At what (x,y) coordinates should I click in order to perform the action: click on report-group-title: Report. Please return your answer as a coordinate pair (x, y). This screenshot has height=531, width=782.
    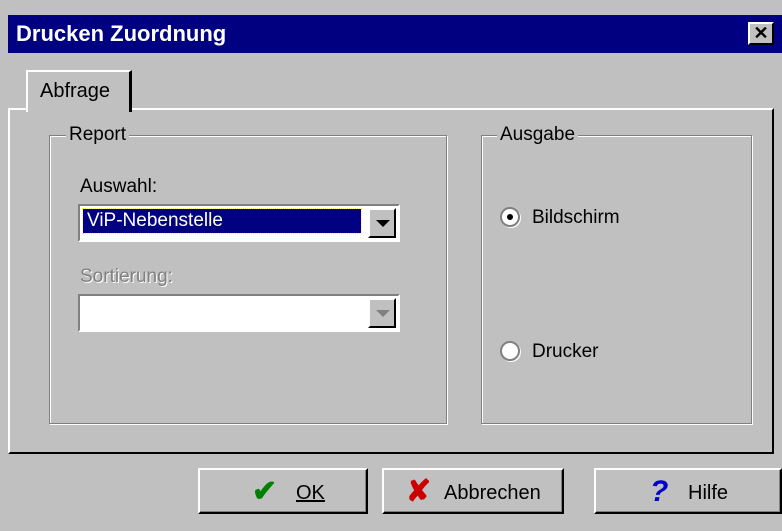
    Looking at the image, I should click on (98, 135).